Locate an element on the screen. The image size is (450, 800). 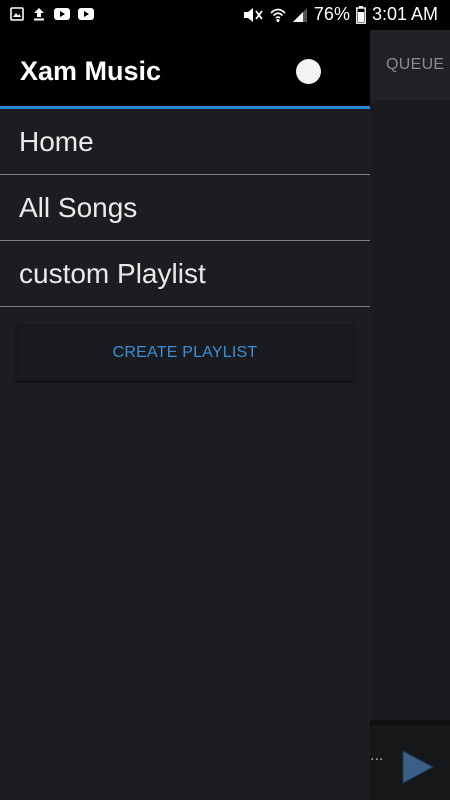
notification-icons is located at coordinates (52, 14).